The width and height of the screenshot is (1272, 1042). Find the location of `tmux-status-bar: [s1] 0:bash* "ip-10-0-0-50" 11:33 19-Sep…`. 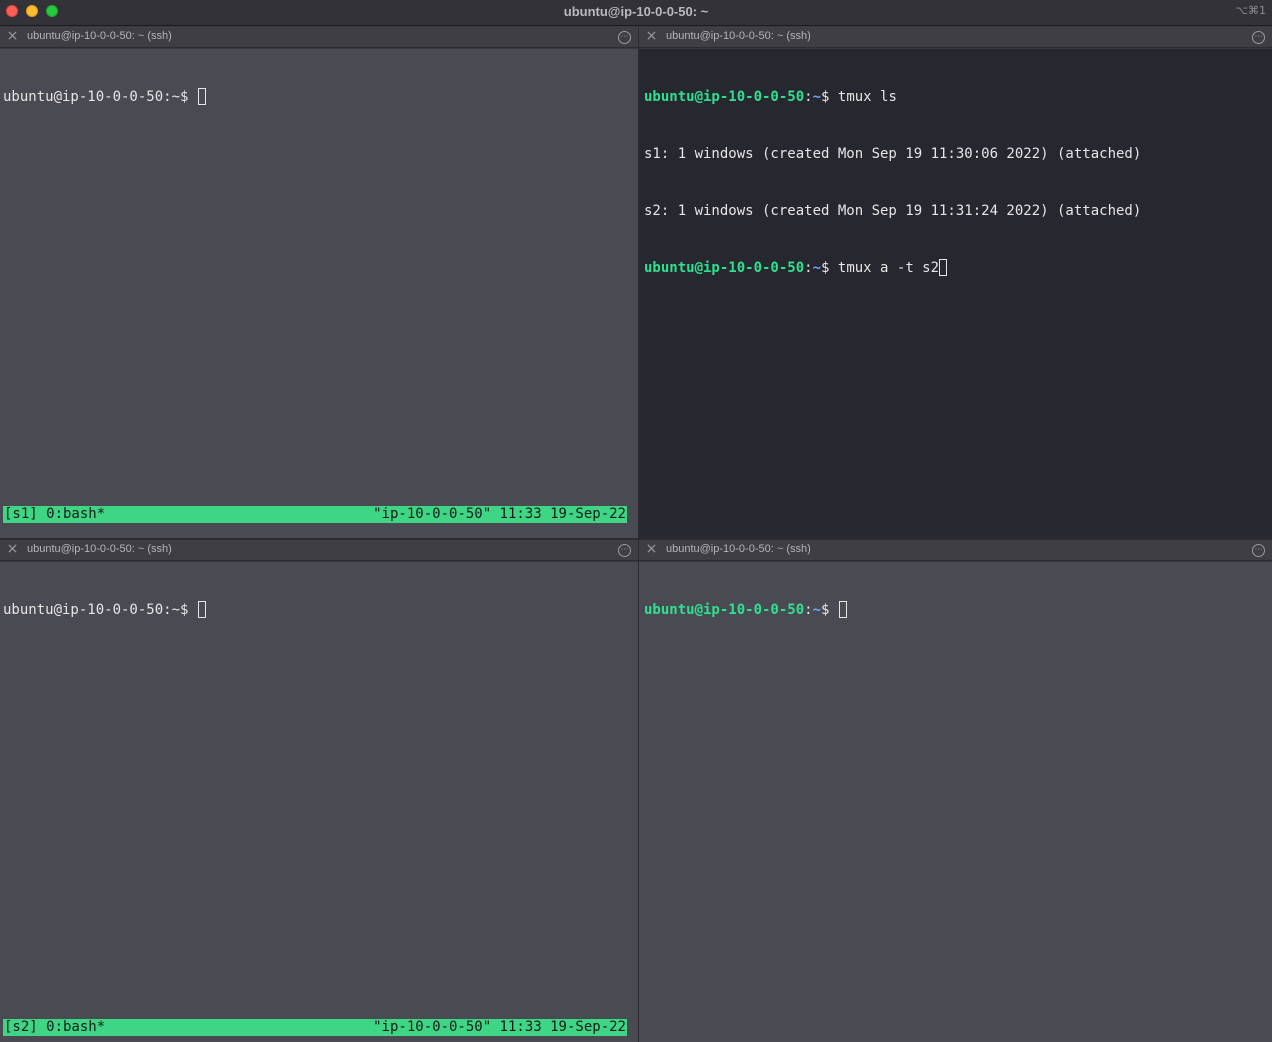

tmux-status-bar: [s1] 0:bash* "ip-10-0-0-50" 11:33 19-Sep… is located at coordinates (315, 514).